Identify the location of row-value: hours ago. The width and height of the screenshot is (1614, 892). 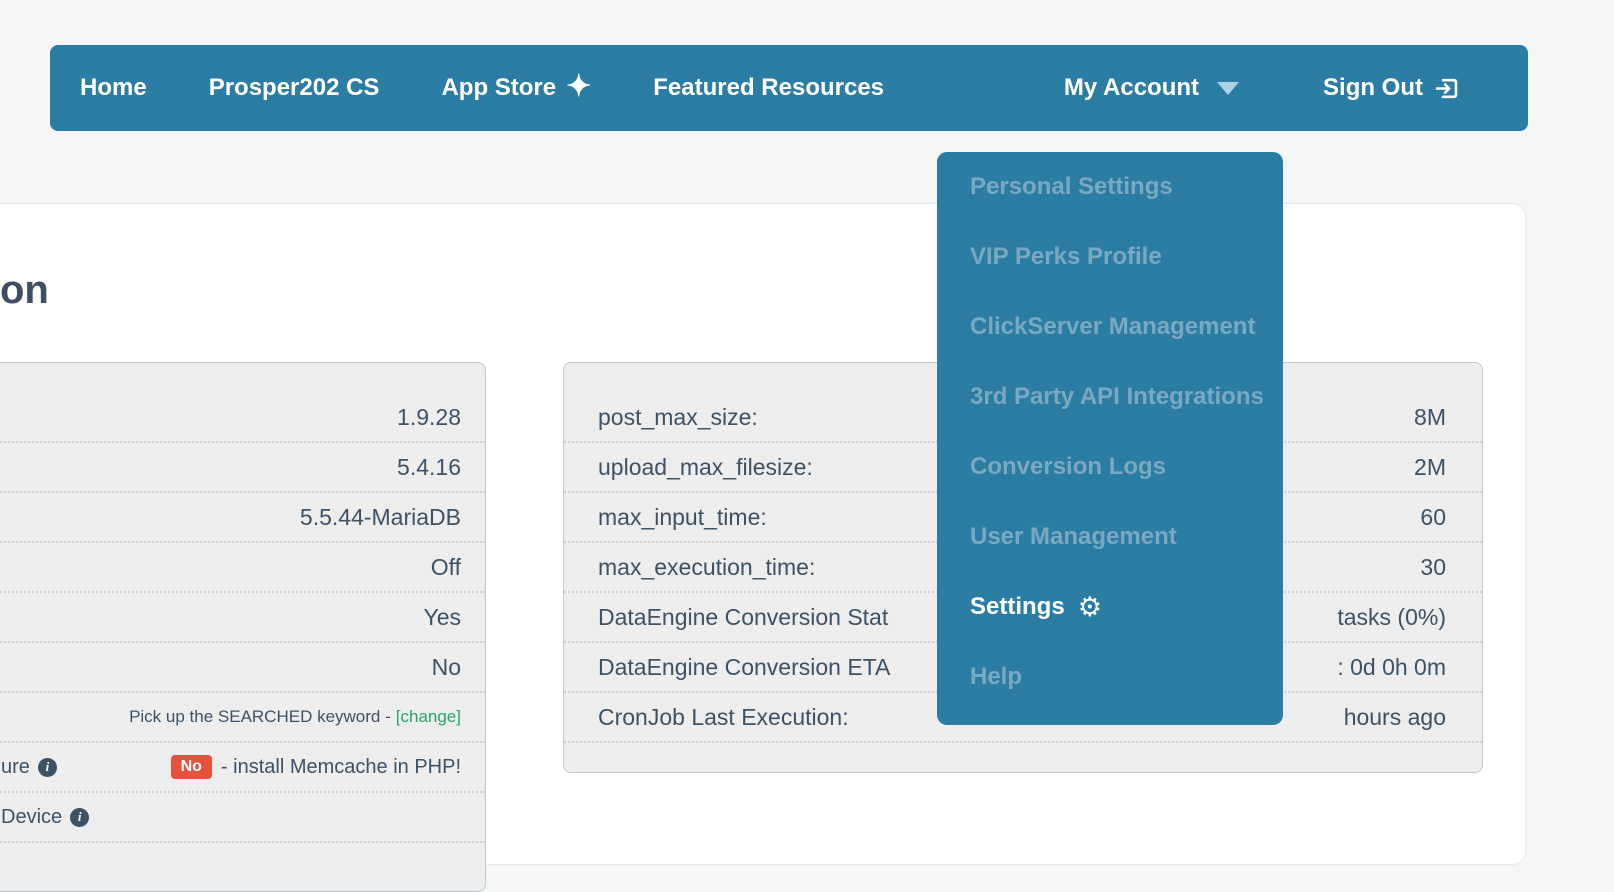
(1394, 716).